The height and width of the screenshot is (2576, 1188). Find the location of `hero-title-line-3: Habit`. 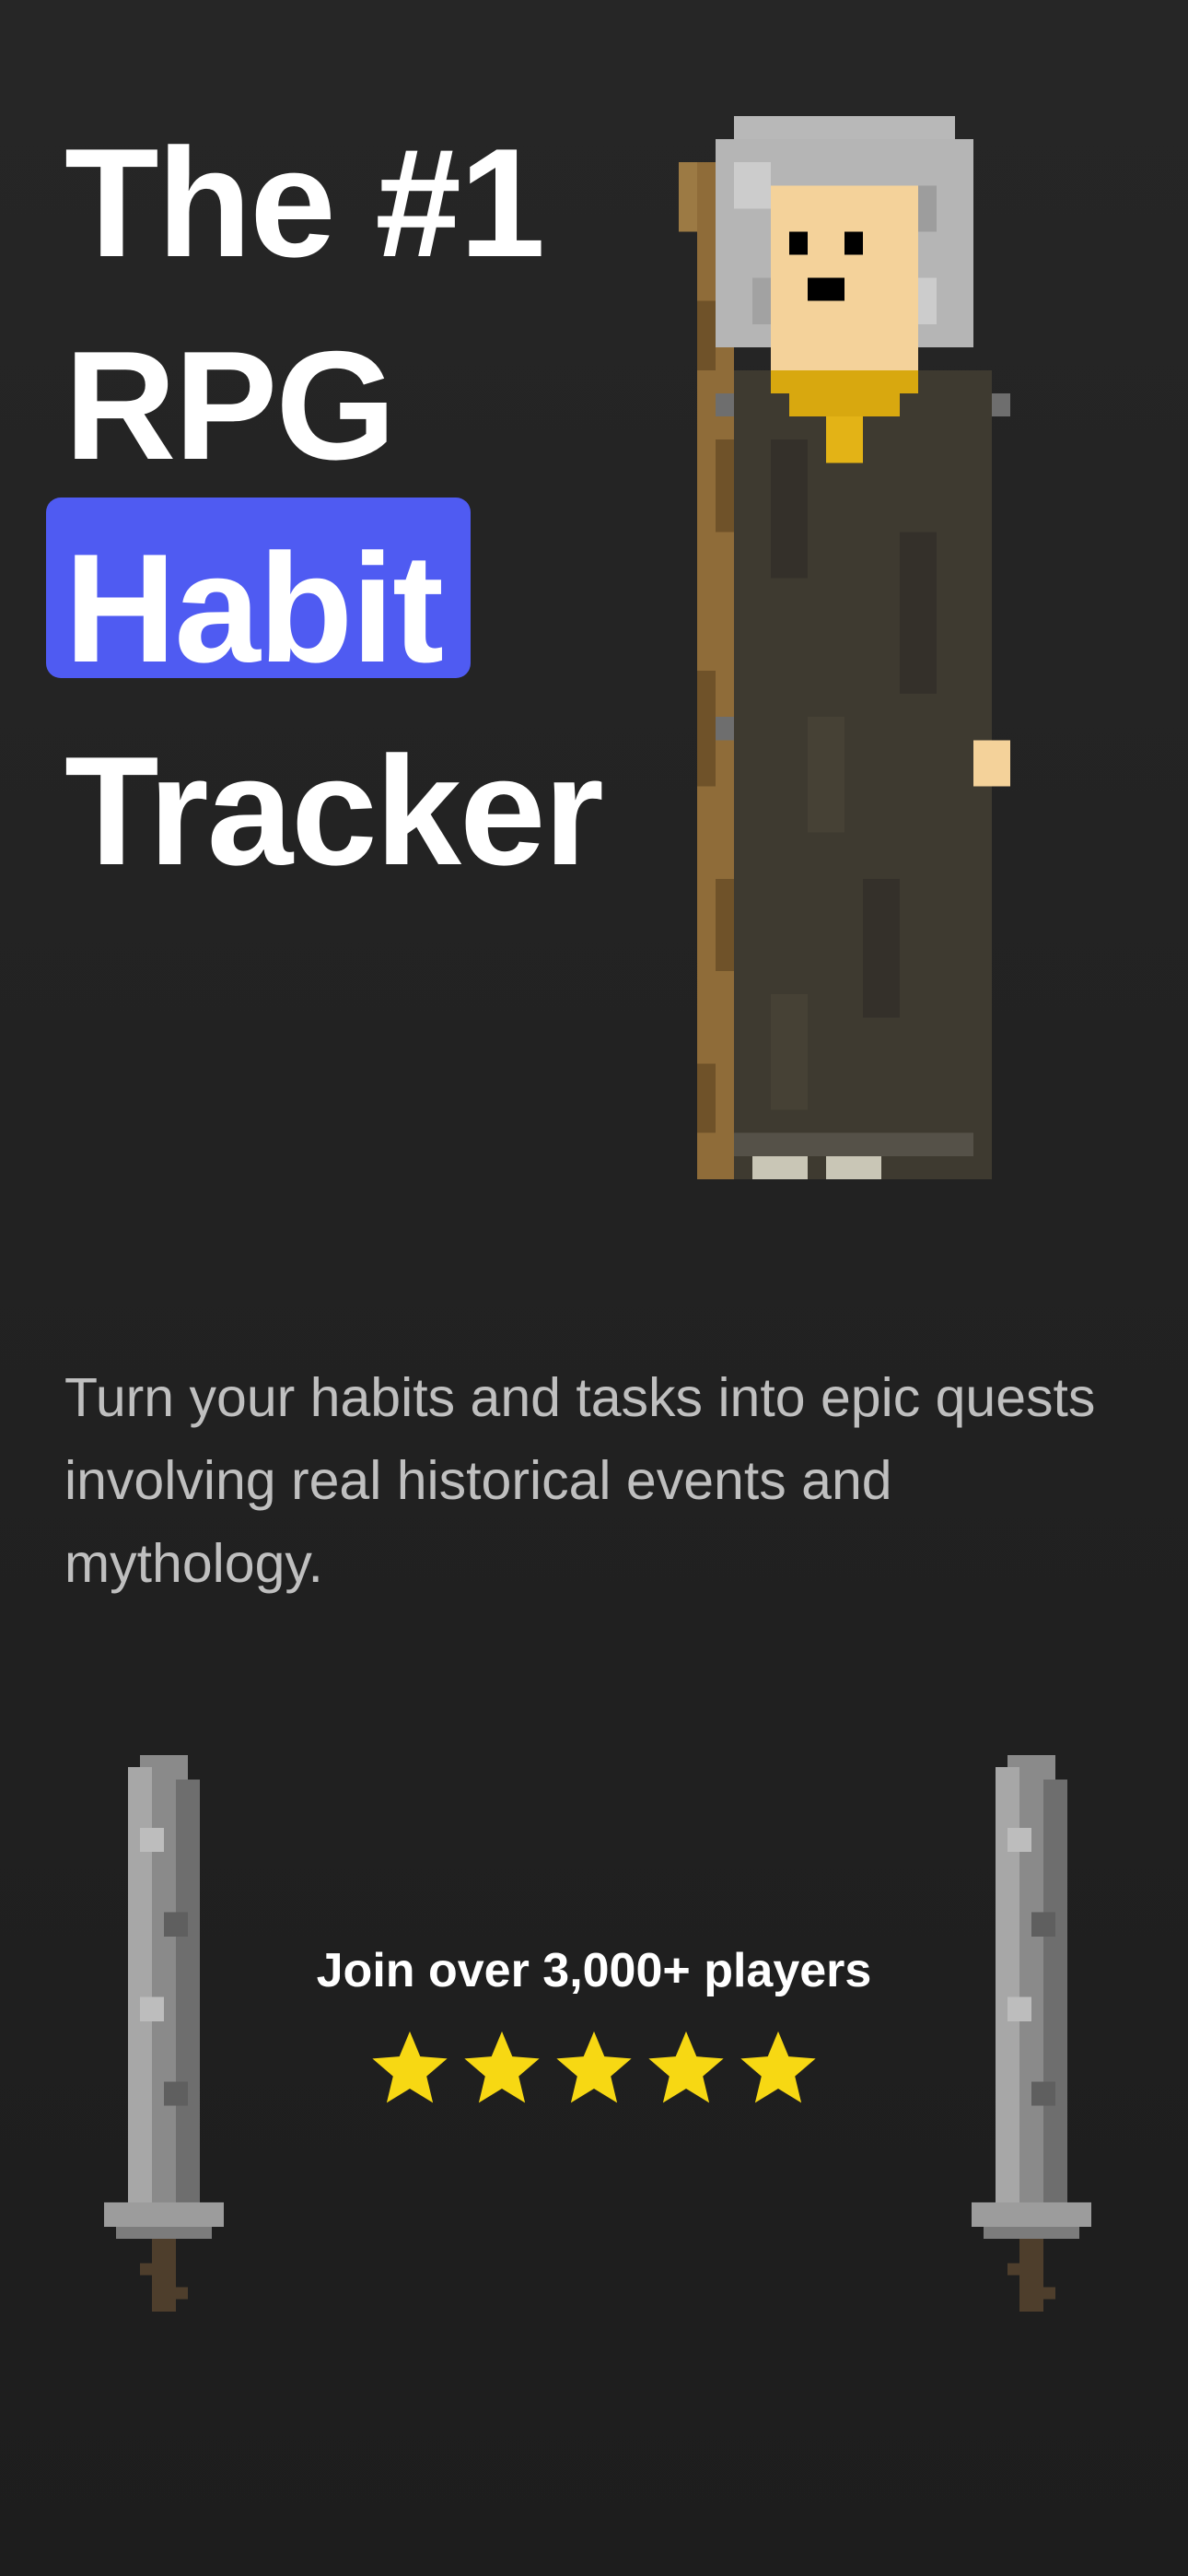

hero-title-line-3: Habit is located at coordinates (350, 603).